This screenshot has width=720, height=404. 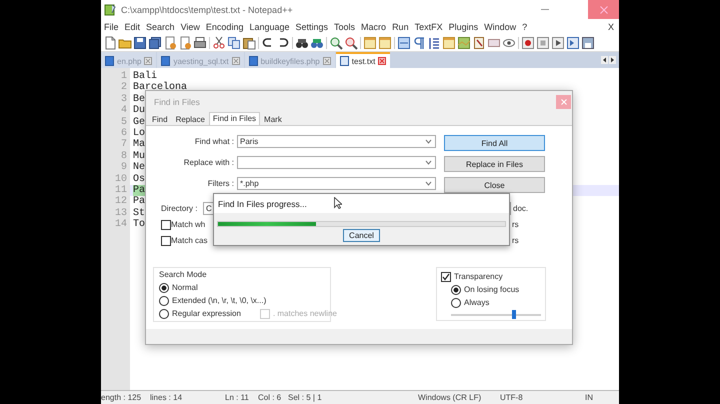 What do you see at coordinates (543, 43) in the screenshot?
I see `stop-icon` at bounding box center [543, 43].